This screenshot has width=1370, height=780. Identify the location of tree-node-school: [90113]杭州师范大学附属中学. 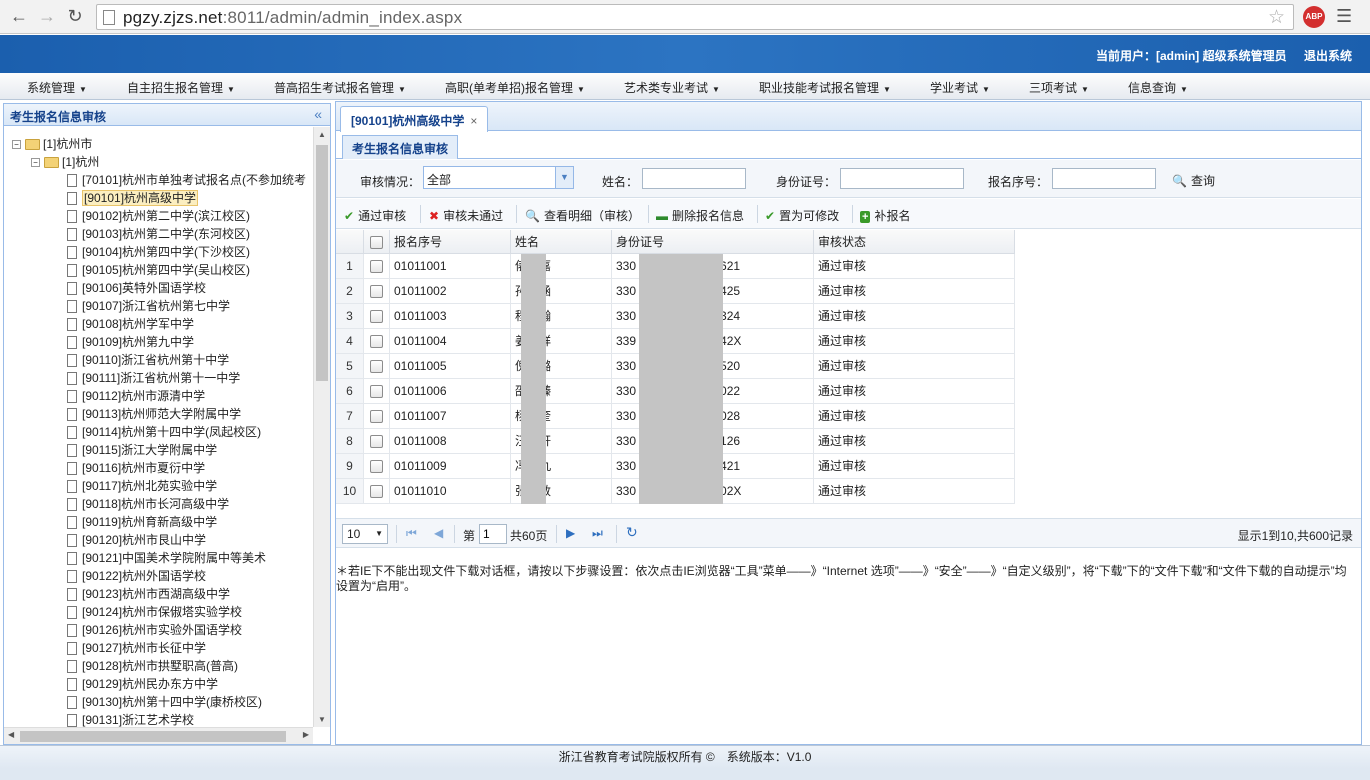
(154, 414).